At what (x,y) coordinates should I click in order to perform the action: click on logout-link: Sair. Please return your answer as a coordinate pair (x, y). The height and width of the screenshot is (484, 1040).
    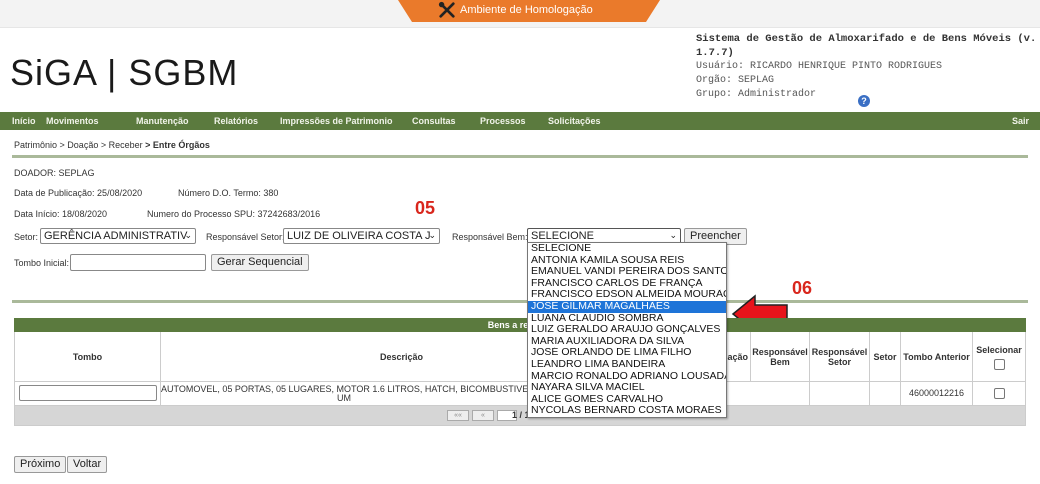
    Looking at the image, I should click on (1020, 121).